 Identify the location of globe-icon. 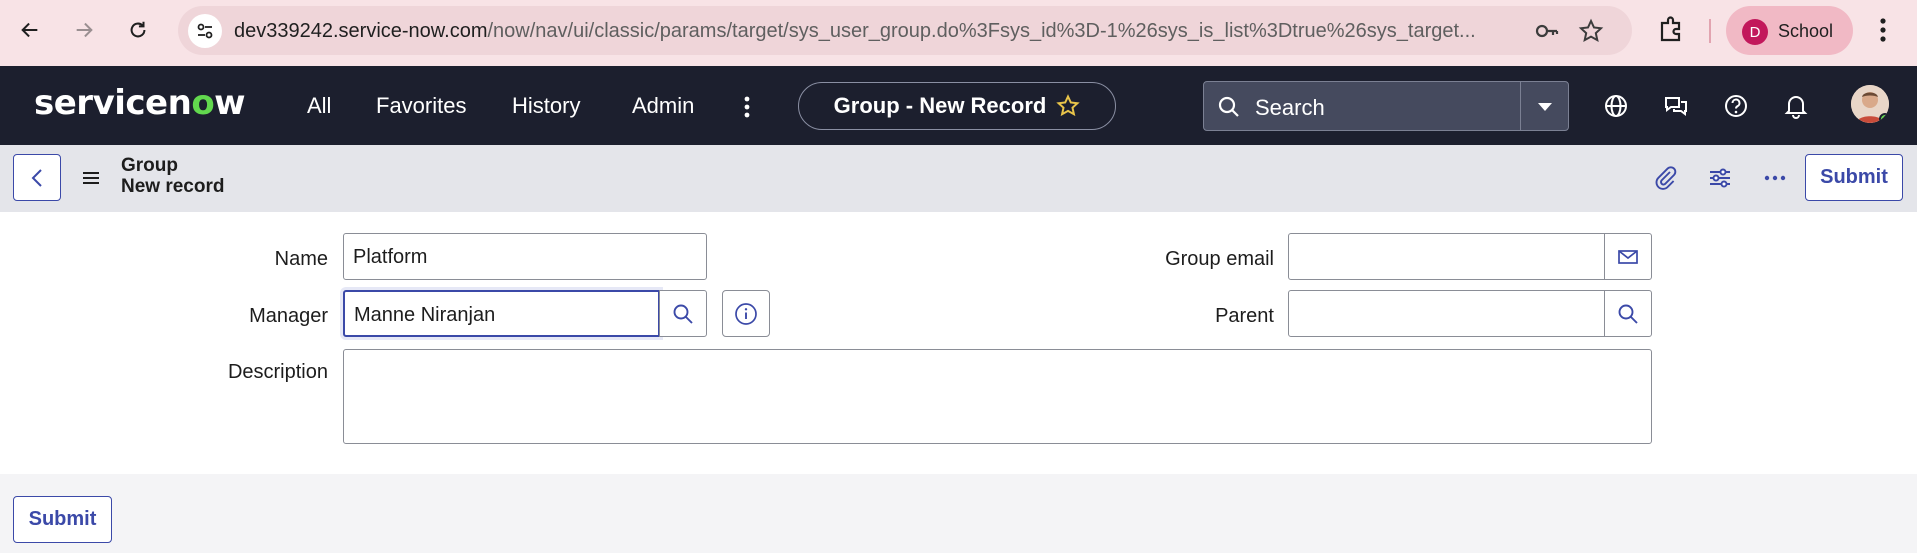
(1616, 106).